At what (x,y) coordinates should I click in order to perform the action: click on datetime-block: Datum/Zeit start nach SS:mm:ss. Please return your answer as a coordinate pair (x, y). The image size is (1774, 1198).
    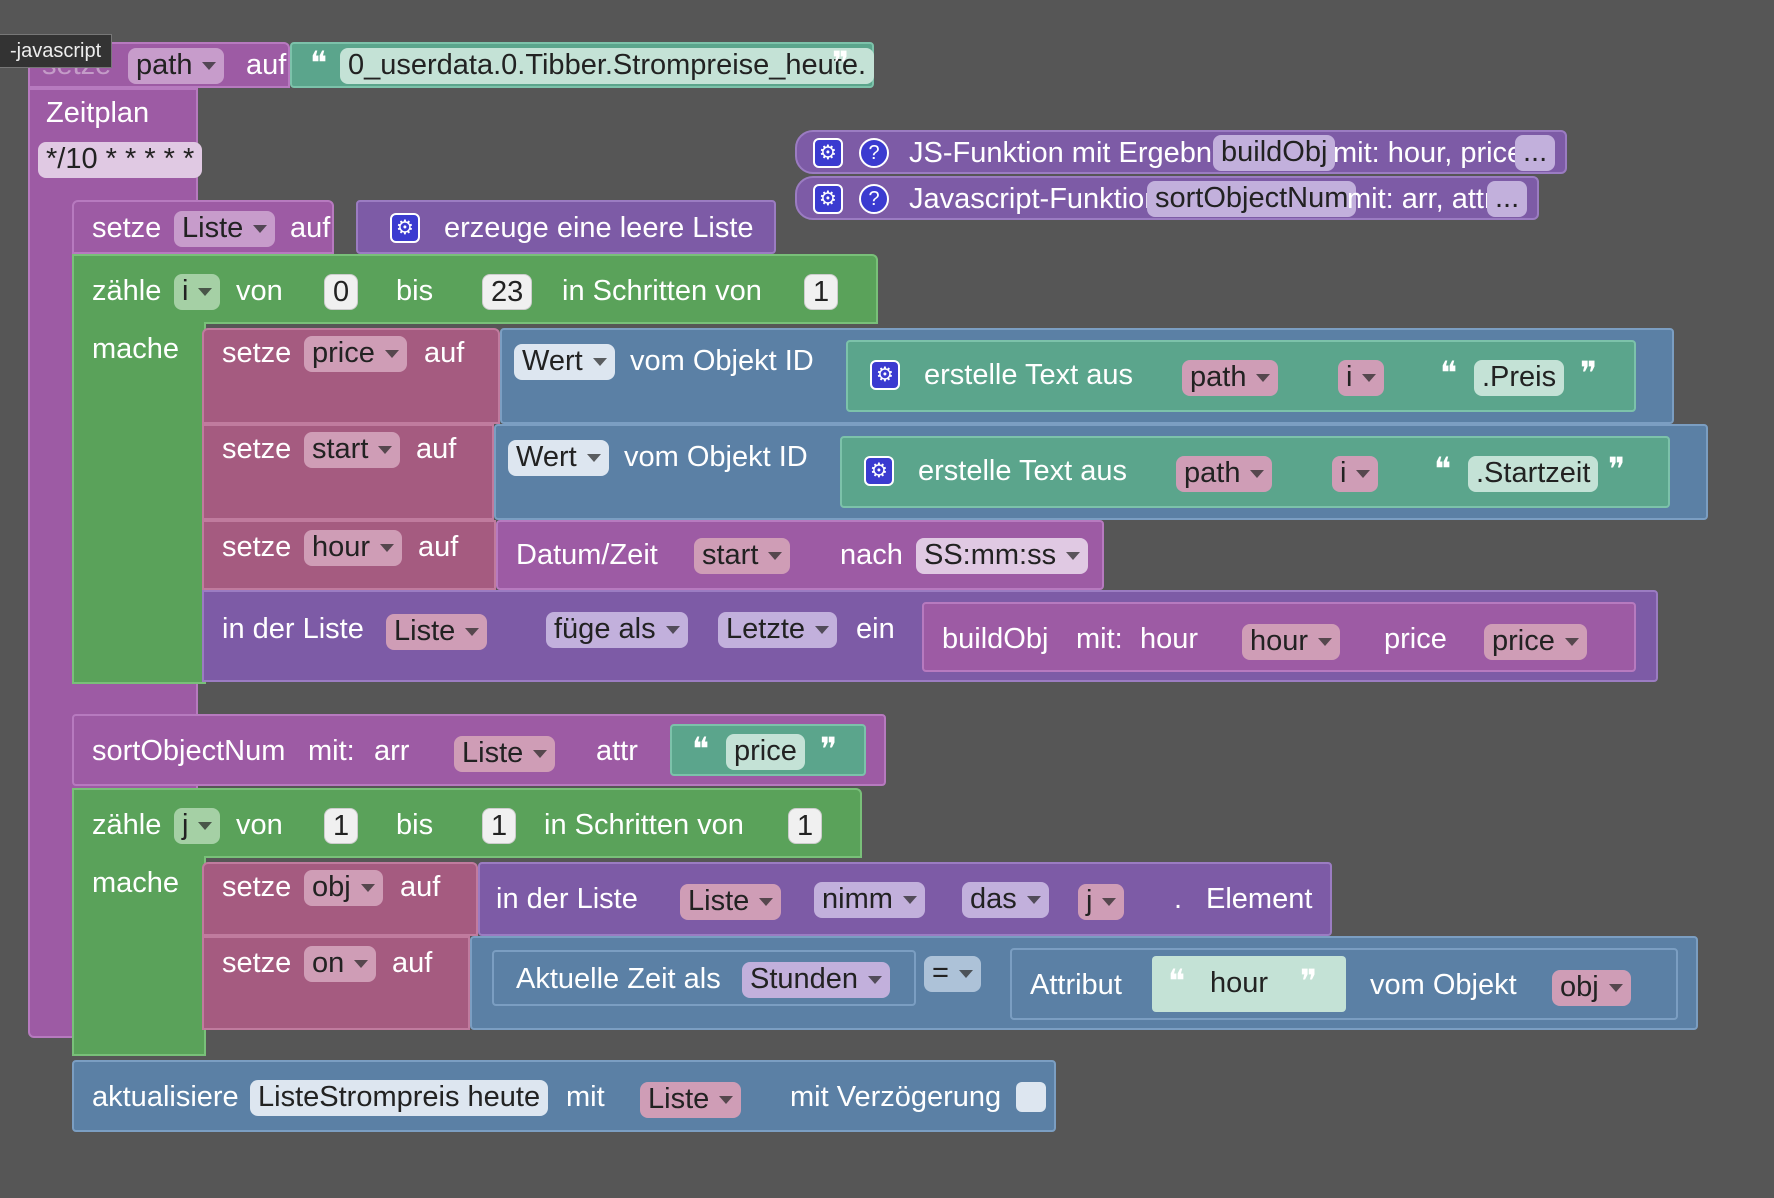
    Looking at the image, I should click on (800, 555).